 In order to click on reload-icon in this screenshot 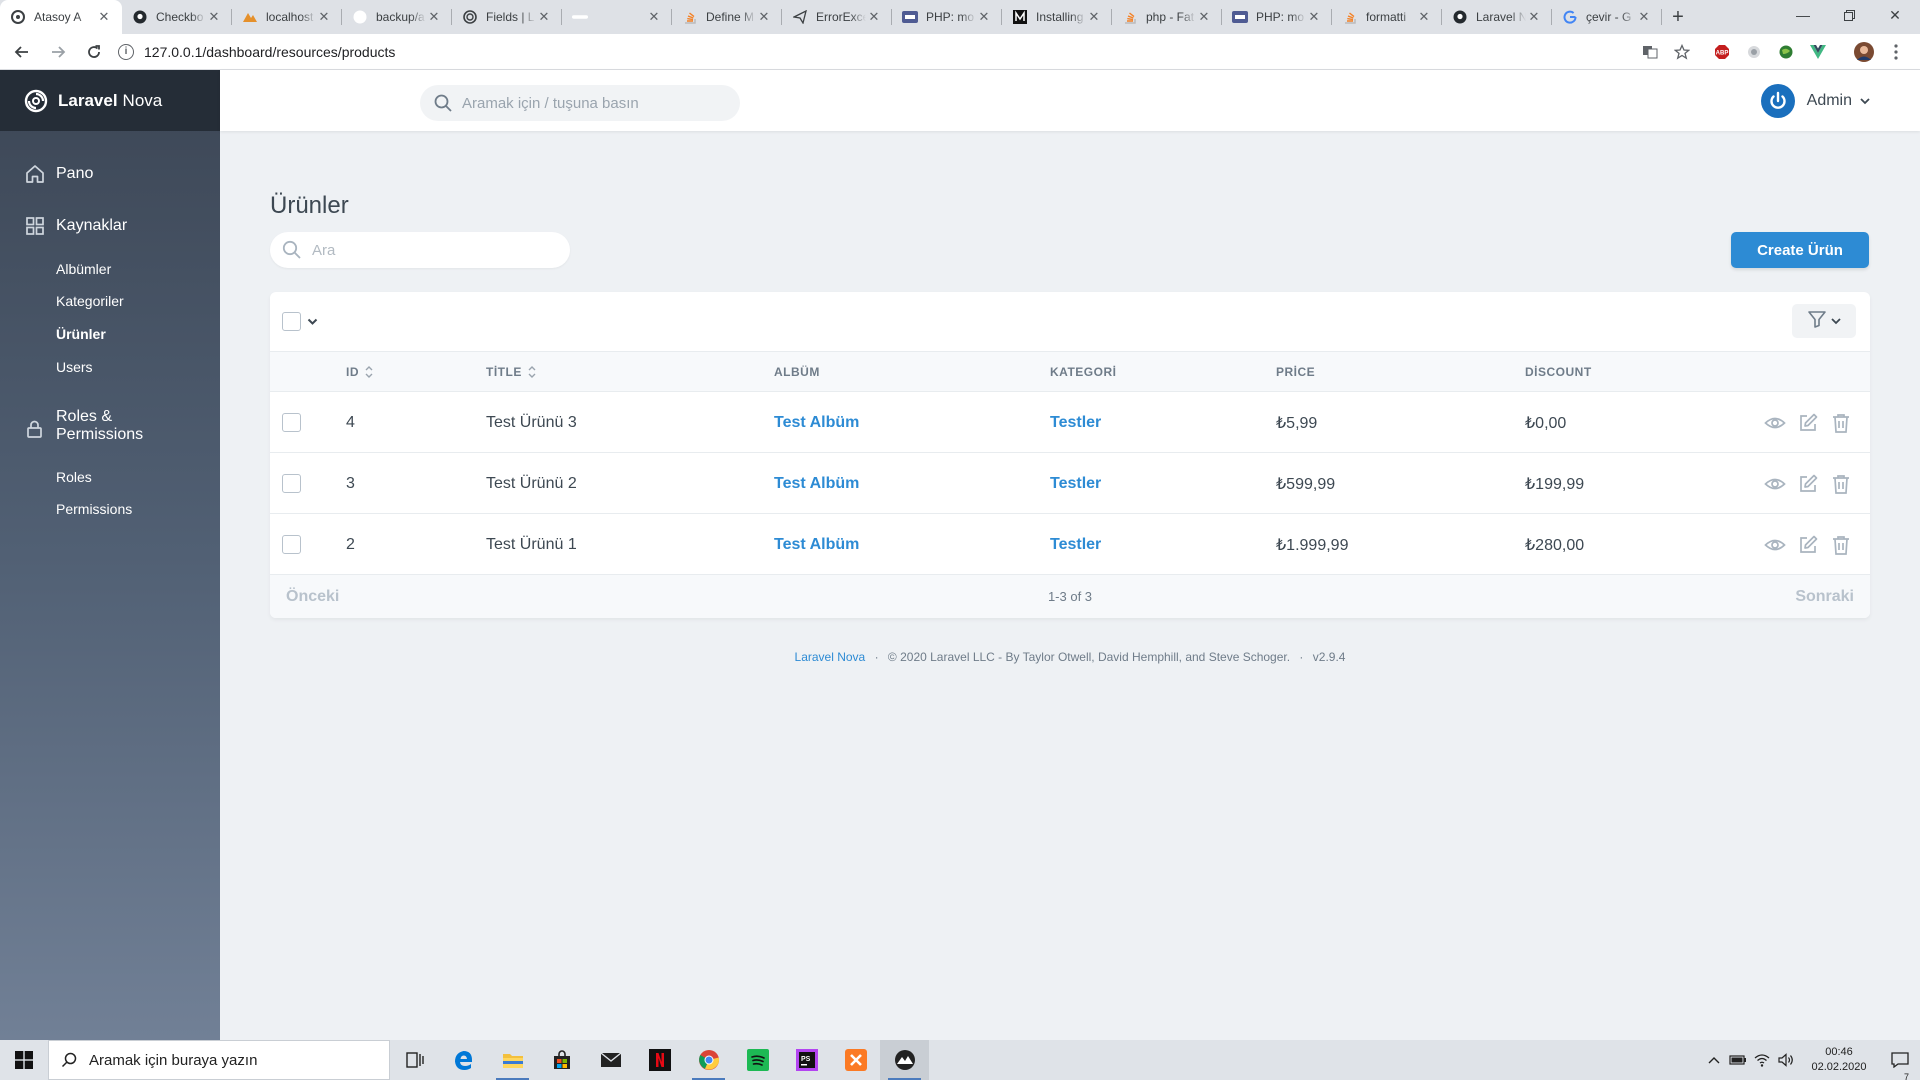, I will do `click(94, 52)`.